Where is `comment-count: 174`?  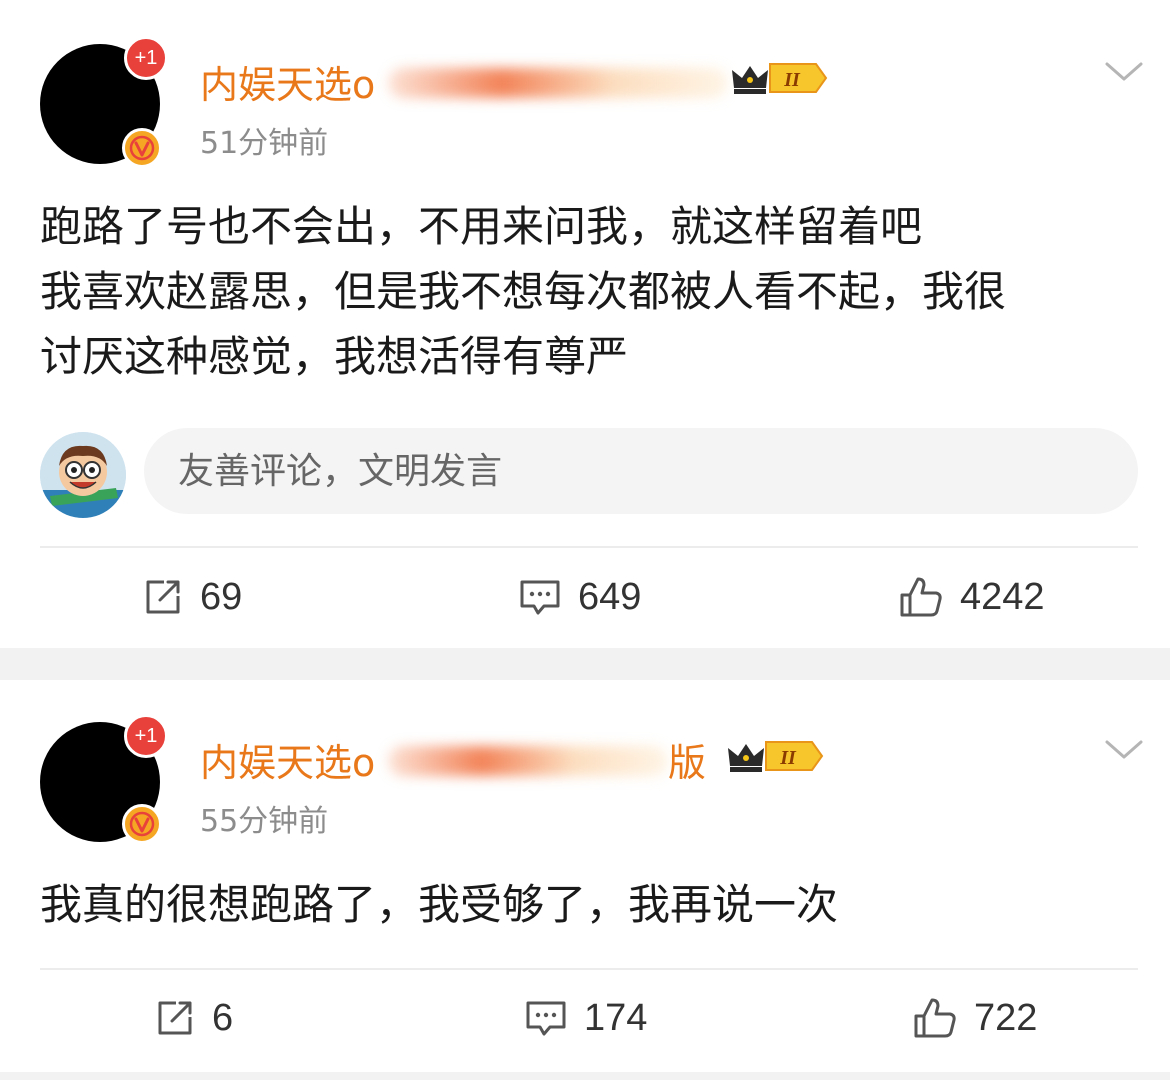
comment-count: 174 is located at coordinates (616, 1017).